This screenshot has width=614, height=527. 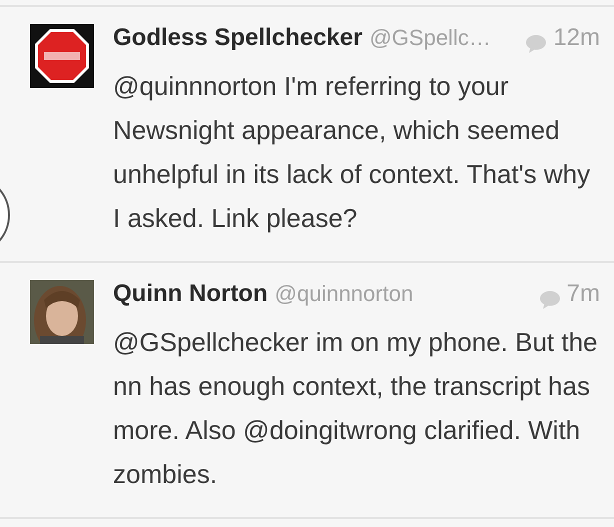 I want to click on tweet-time: 12m, so click(x=576, y=38).